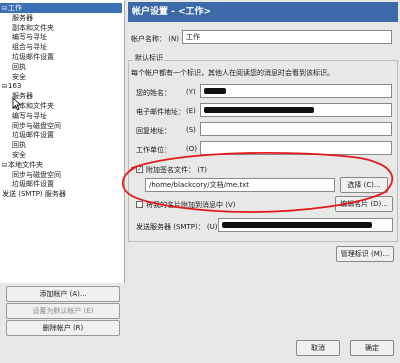 The height and width of the screenshot is (363, 400). I want to click on organization-input, so click(296, 148).